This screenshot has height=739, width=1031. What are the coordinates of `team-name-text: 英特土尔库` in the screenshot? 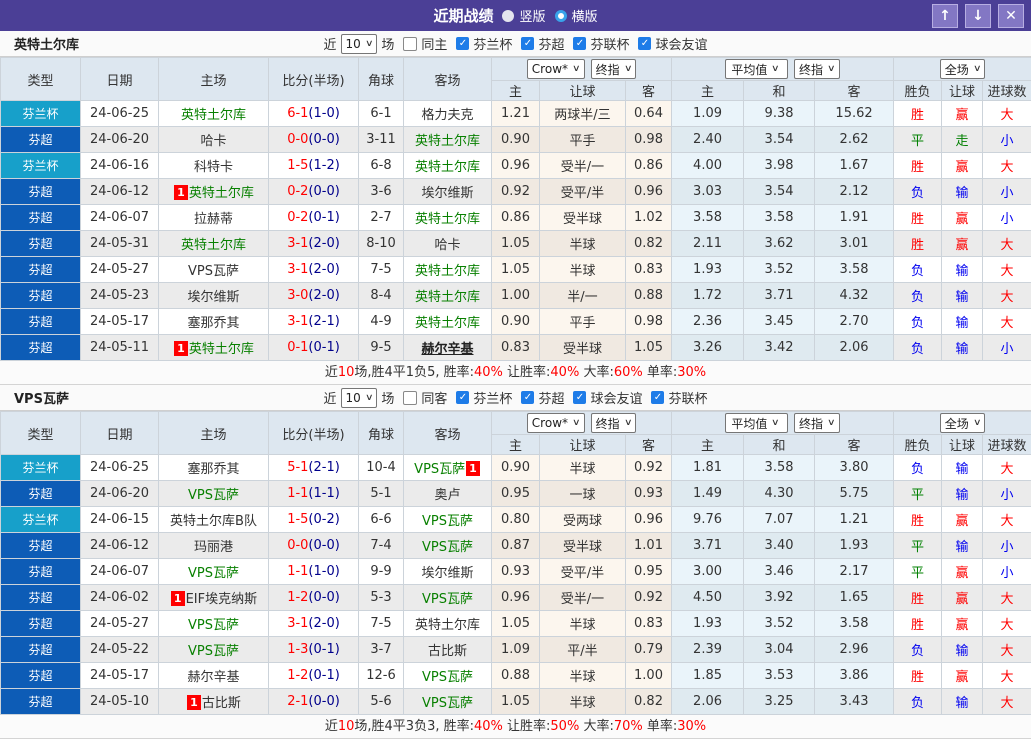 It's located at (447, 323).